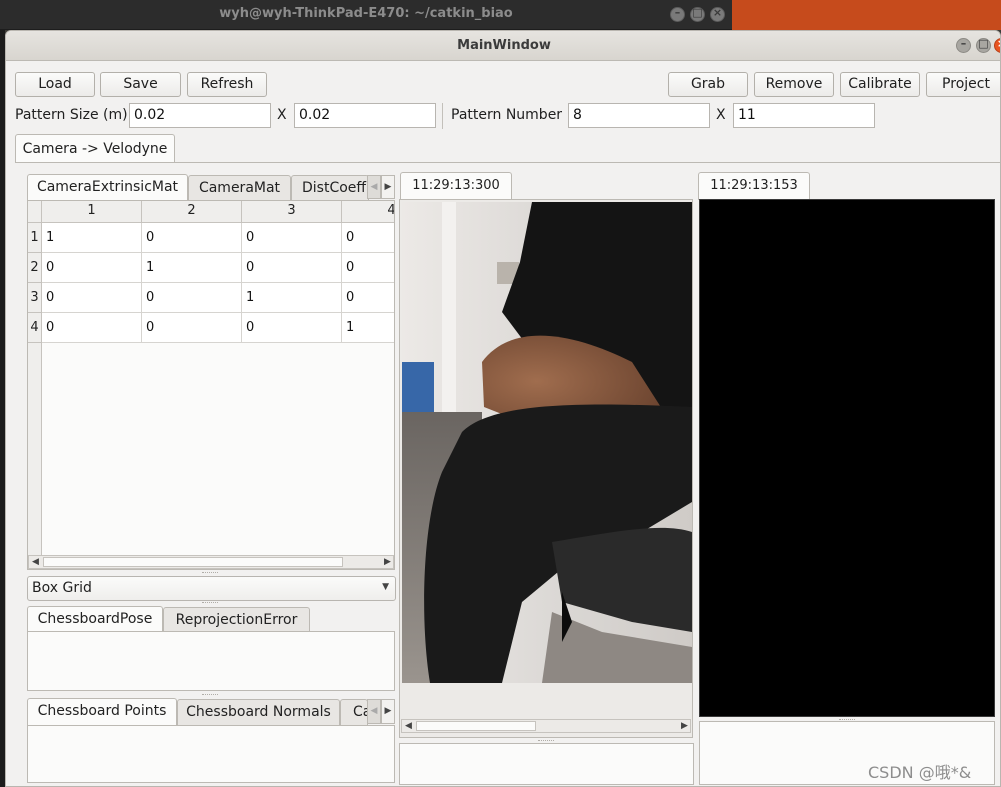 This screenshot has width=1001, height=787. What do you see at coordinates (192, 212) in the screenshot?
I see `column-header: 2` at bounding box center [192, 212].